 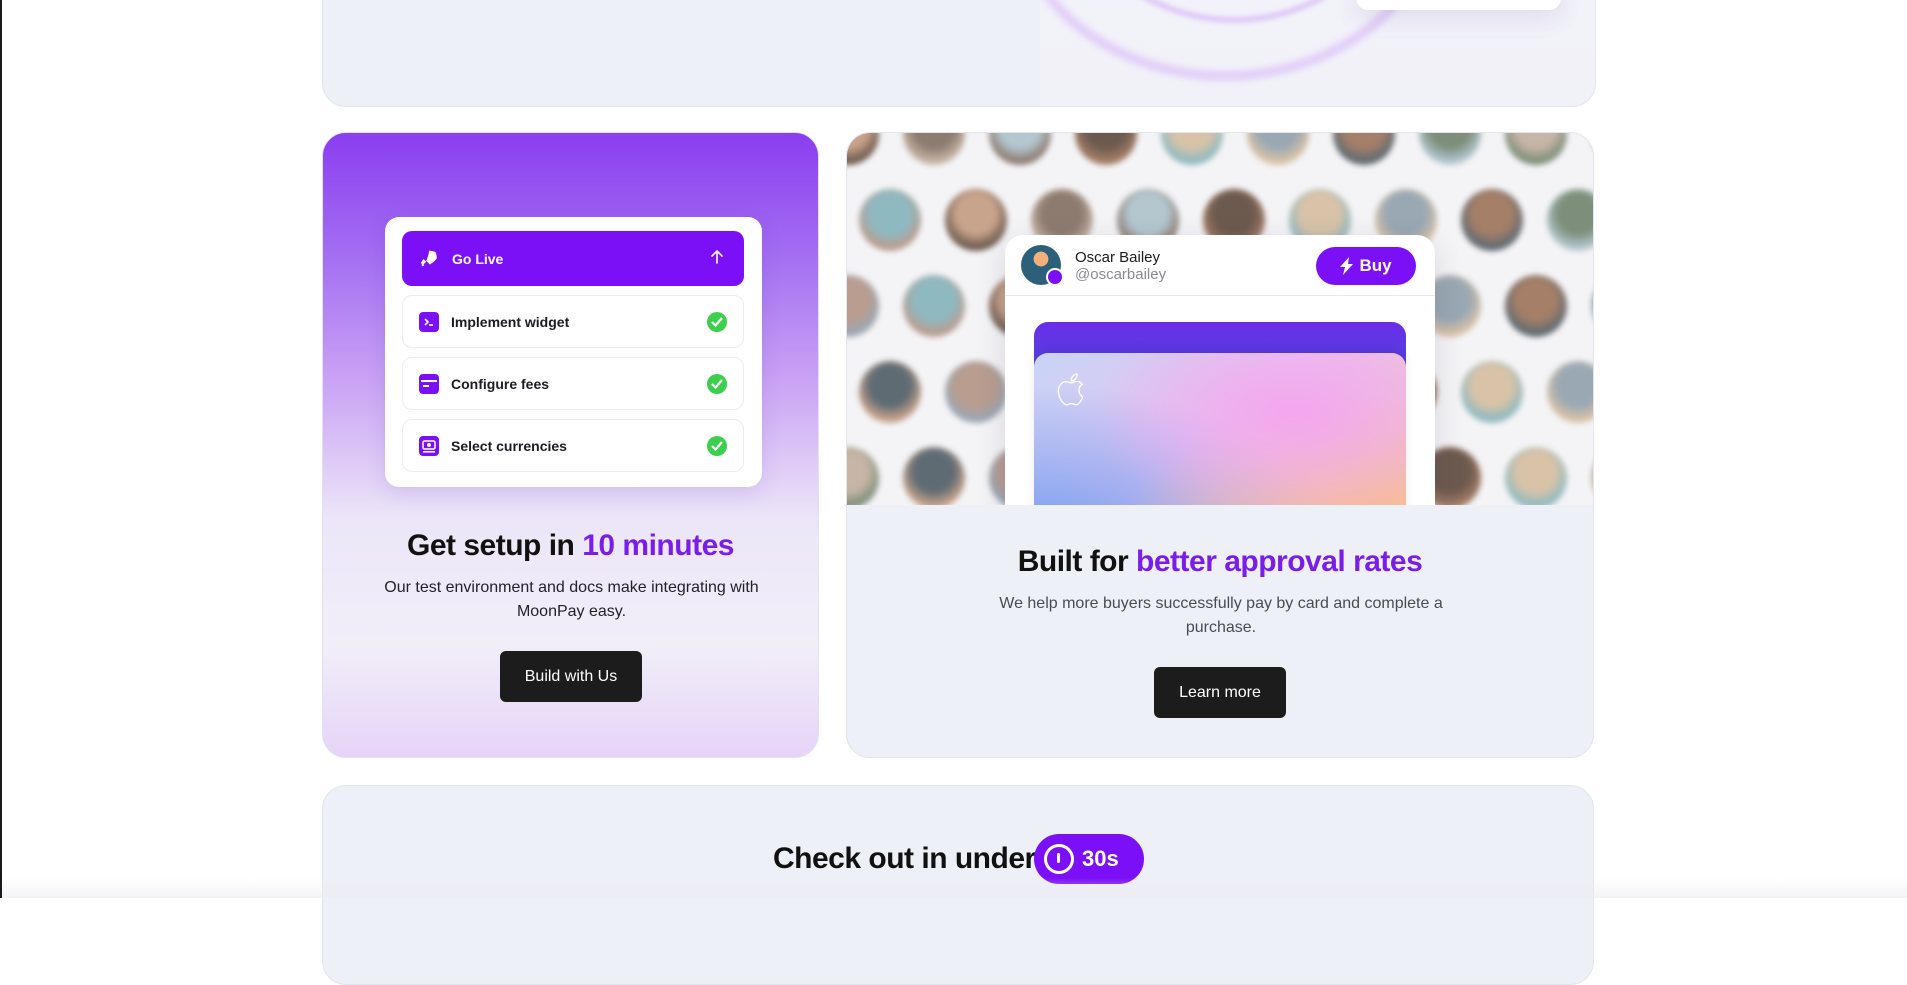 What do you see at coordinates (1375, 265) in the screenshot?
I see `buy-label: Buy` at bounding box center [1375, 265].